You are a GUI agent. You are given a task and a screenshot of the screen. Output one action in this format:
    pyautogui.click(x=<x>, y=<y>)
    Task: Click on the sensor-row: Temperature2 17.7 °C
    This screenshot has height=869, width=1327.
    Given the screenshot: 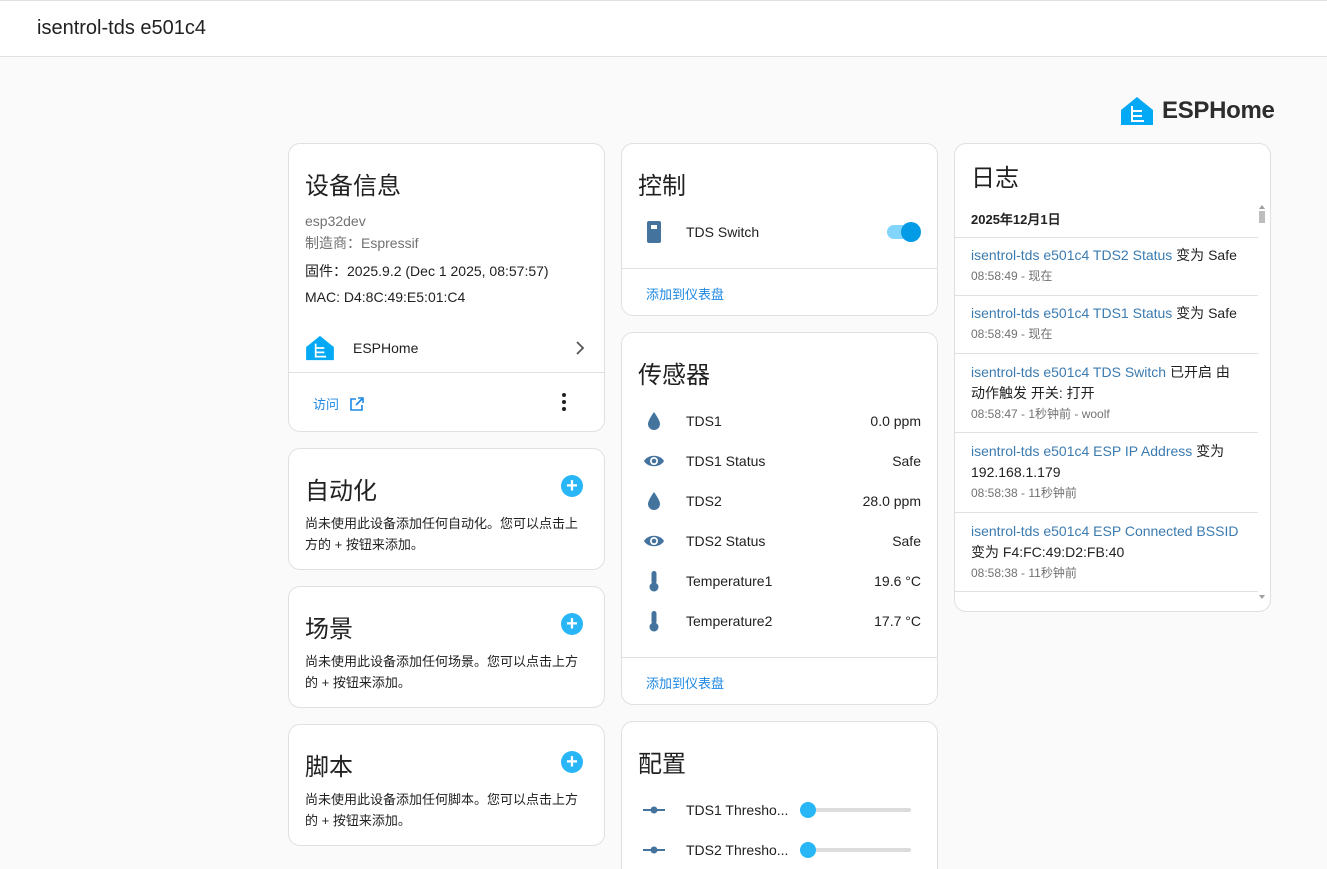 What is the action you would take?
    pyautogui.click(x=779, y=621)
    